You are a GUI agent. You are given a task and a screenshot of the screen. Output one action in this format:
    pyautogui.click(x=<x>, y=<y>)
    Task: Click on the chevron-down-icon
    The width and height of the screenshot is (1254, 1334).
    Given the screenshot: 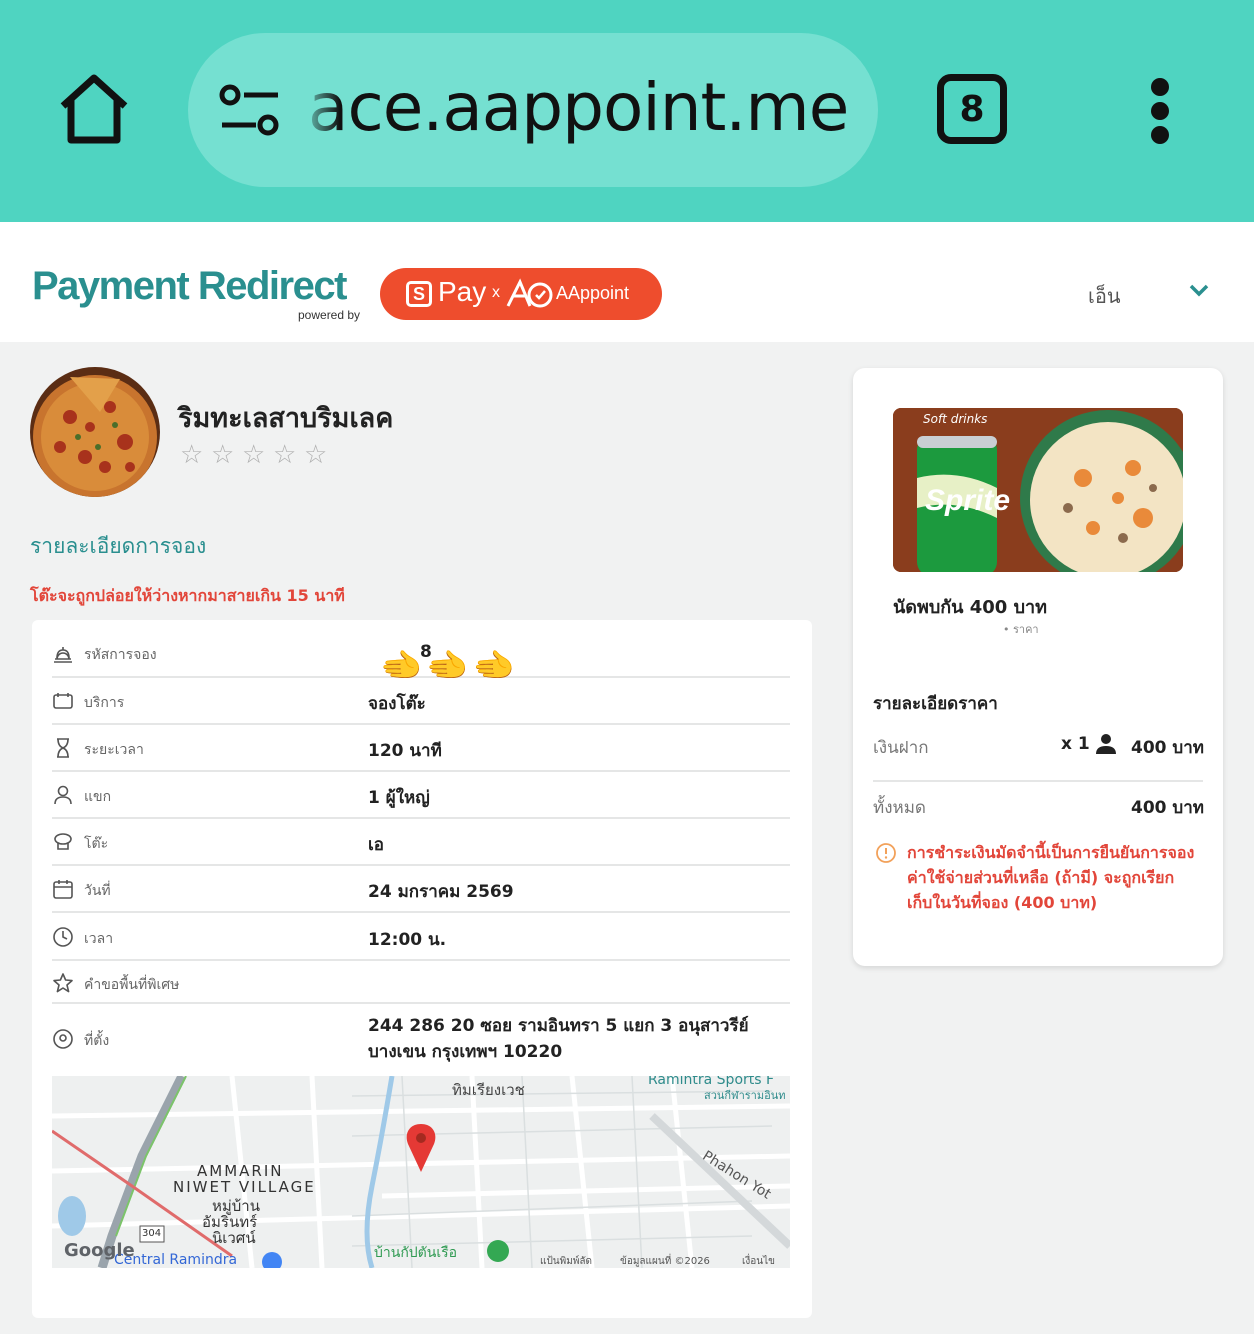 What is the action you would take?
    pyautogui.click(x=1199, y=290)
    